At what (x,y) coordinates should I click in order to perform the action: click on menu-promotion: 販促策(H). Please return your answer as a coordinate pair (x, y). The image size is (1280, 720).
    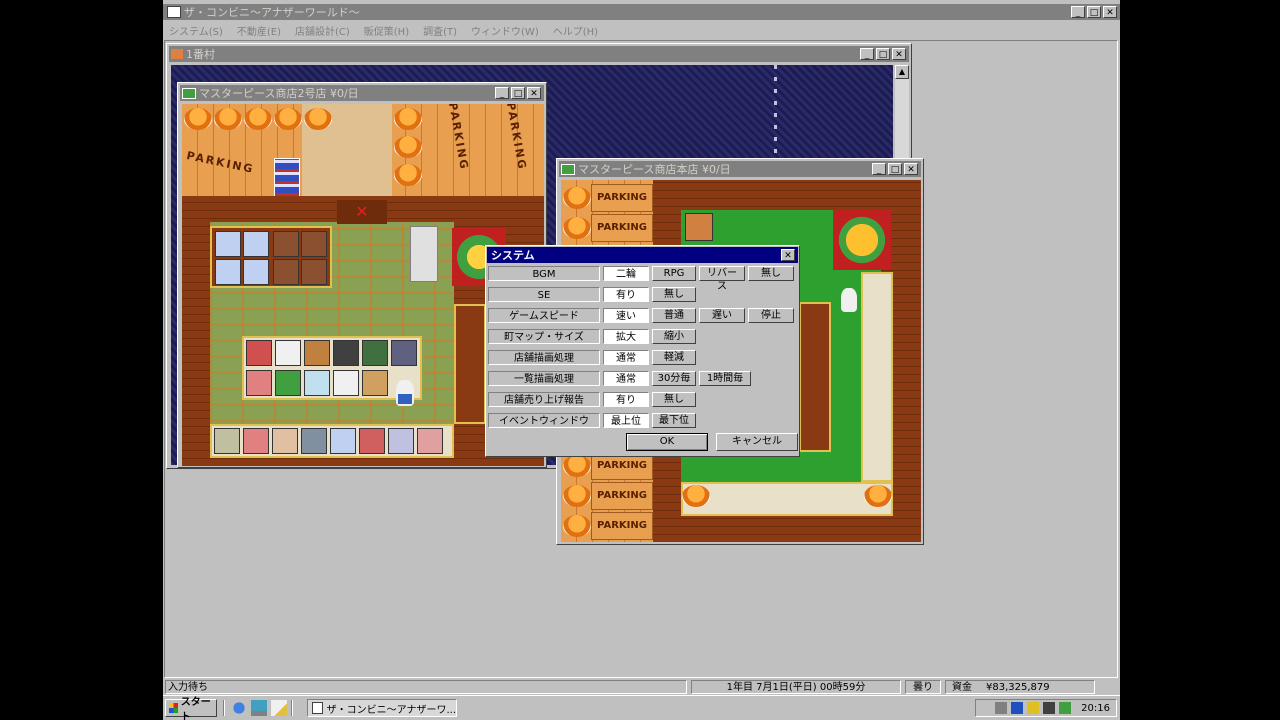
    Looking at the image, I should click on (386, 30).